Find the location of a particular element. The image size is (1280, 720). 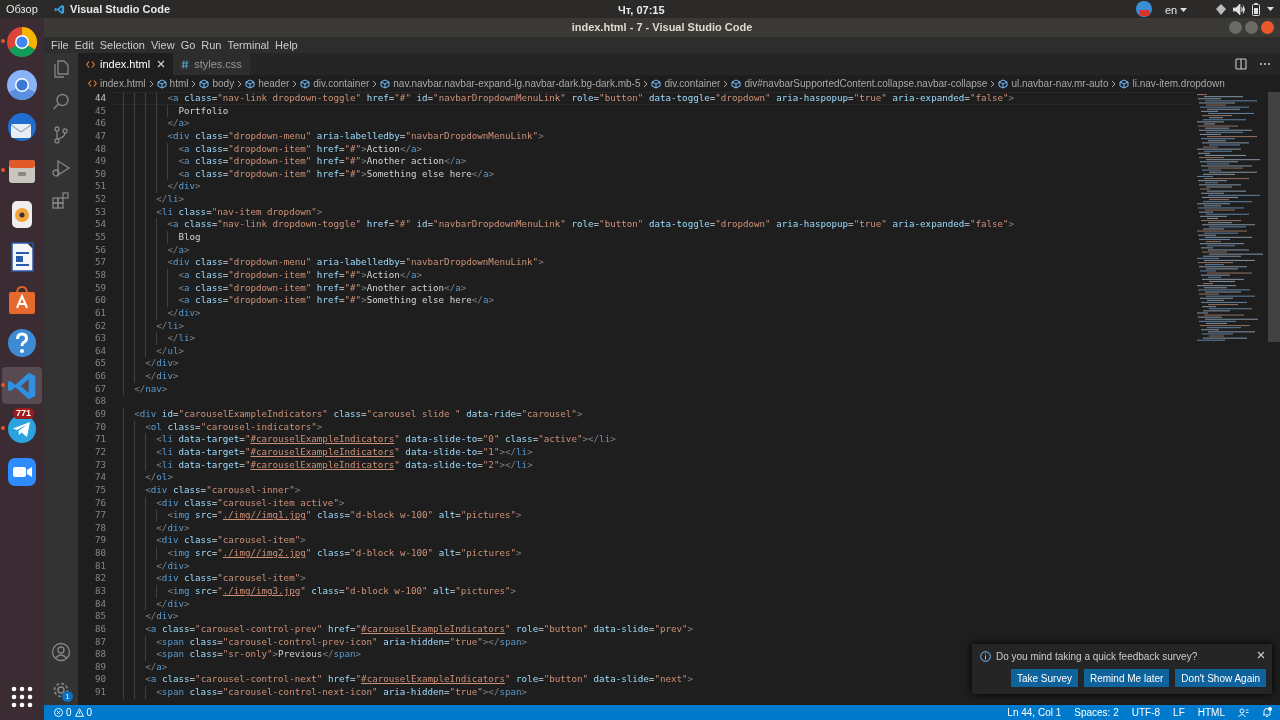

breadcrumb-item: header is located at coordinates (267, 83).